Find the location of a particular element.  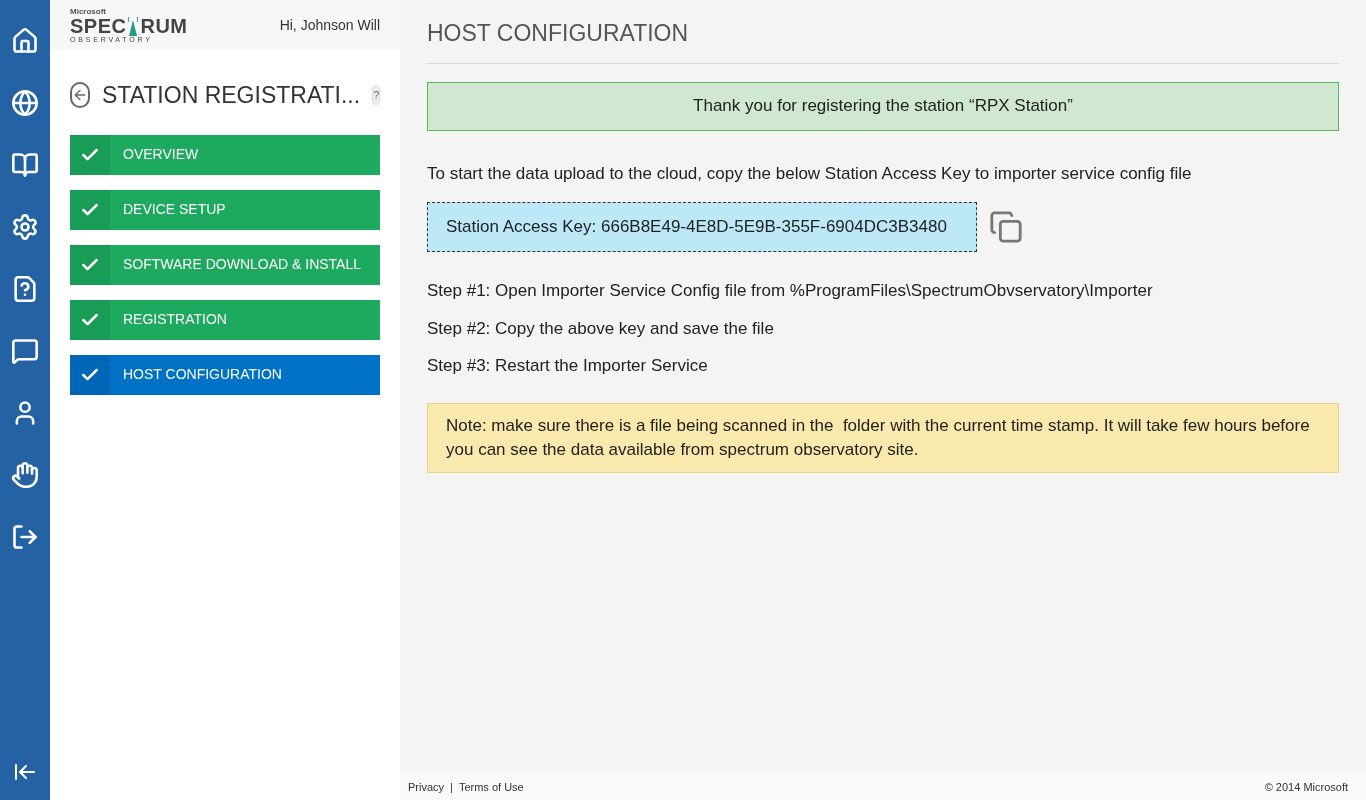

step-text: Step #3: Restart the Importer Service is located at coordinates (568, 366).